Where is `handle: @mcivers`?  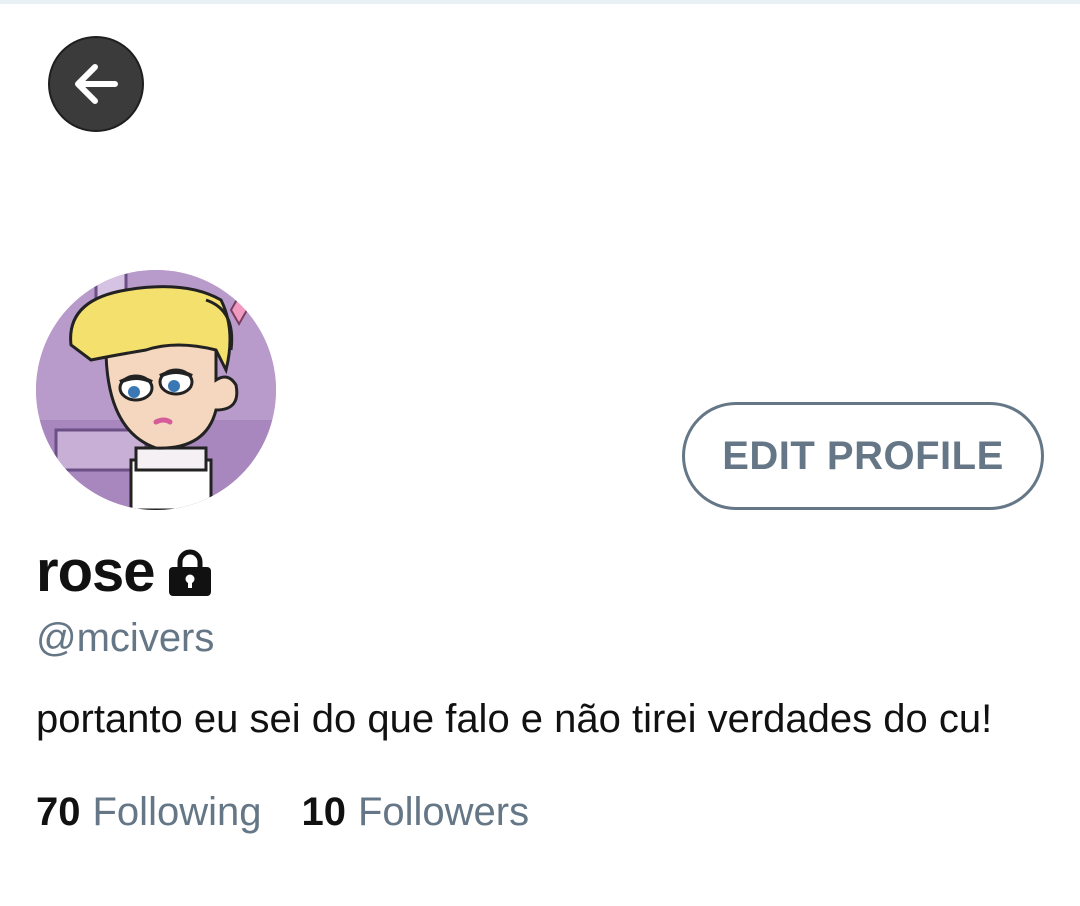 handle: @mcivers is located at coordinates (125, 638).